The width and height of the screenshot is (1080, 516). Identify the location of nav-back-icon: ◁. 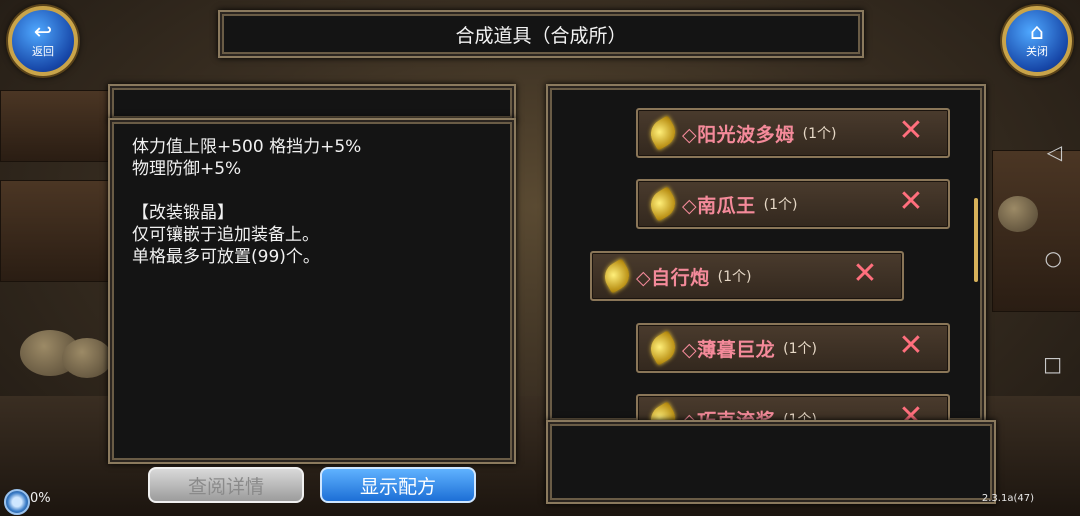
(1054, 152).